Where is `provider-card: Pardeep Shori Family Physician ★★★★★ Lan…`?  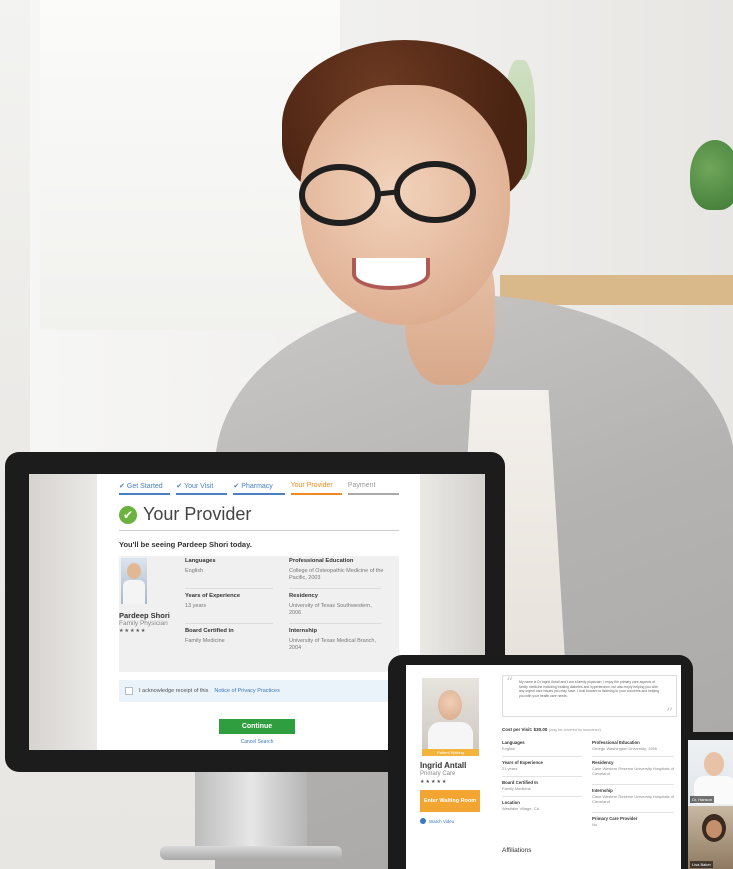 provider-card: Pardeep Shori Family Physician ★★★★★ Lan… is located at coordinates (259, 614).